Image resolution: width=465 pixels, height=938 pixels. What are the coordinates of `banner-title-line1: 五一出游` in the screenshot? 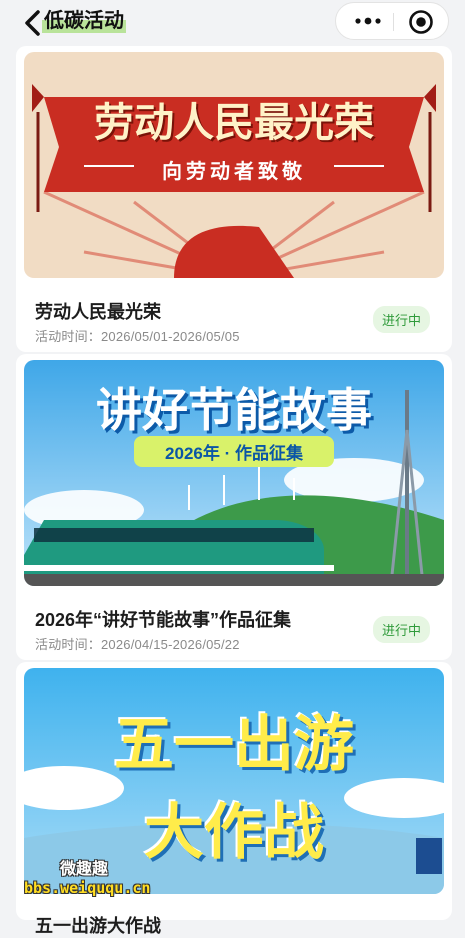 It's located at (234, 744).